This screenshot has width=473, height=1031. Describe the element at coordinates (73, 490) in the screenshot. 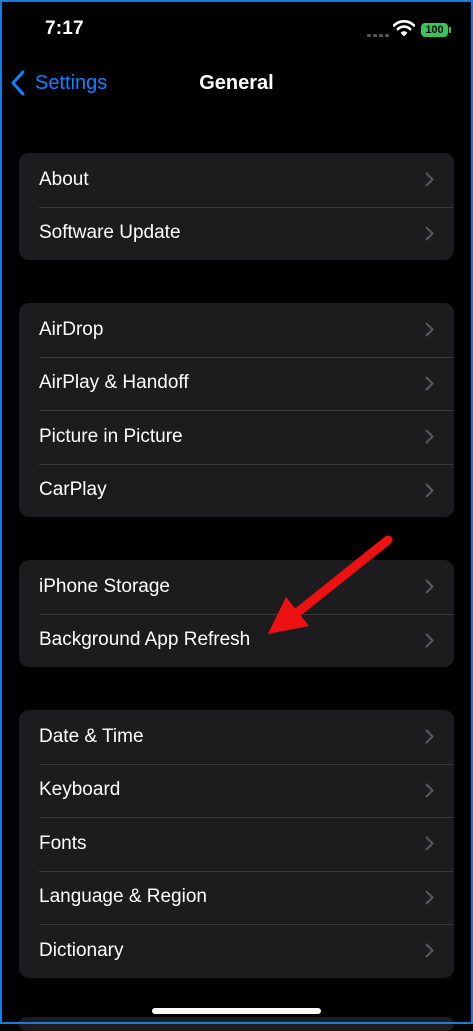

I see `row-label: CarPlay` at that location.